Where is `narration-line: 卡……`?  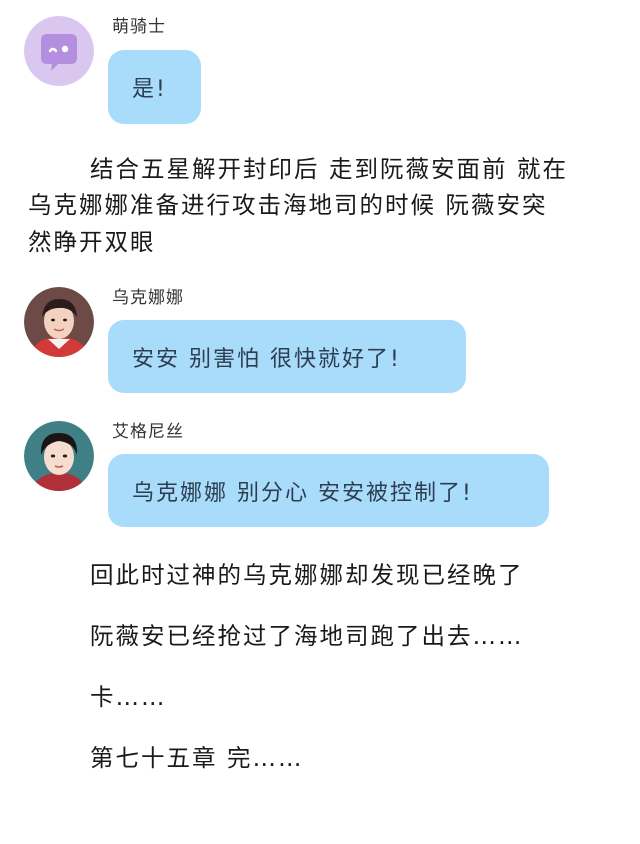
narration-line: 卡…… is located at coordinates (128, 697).